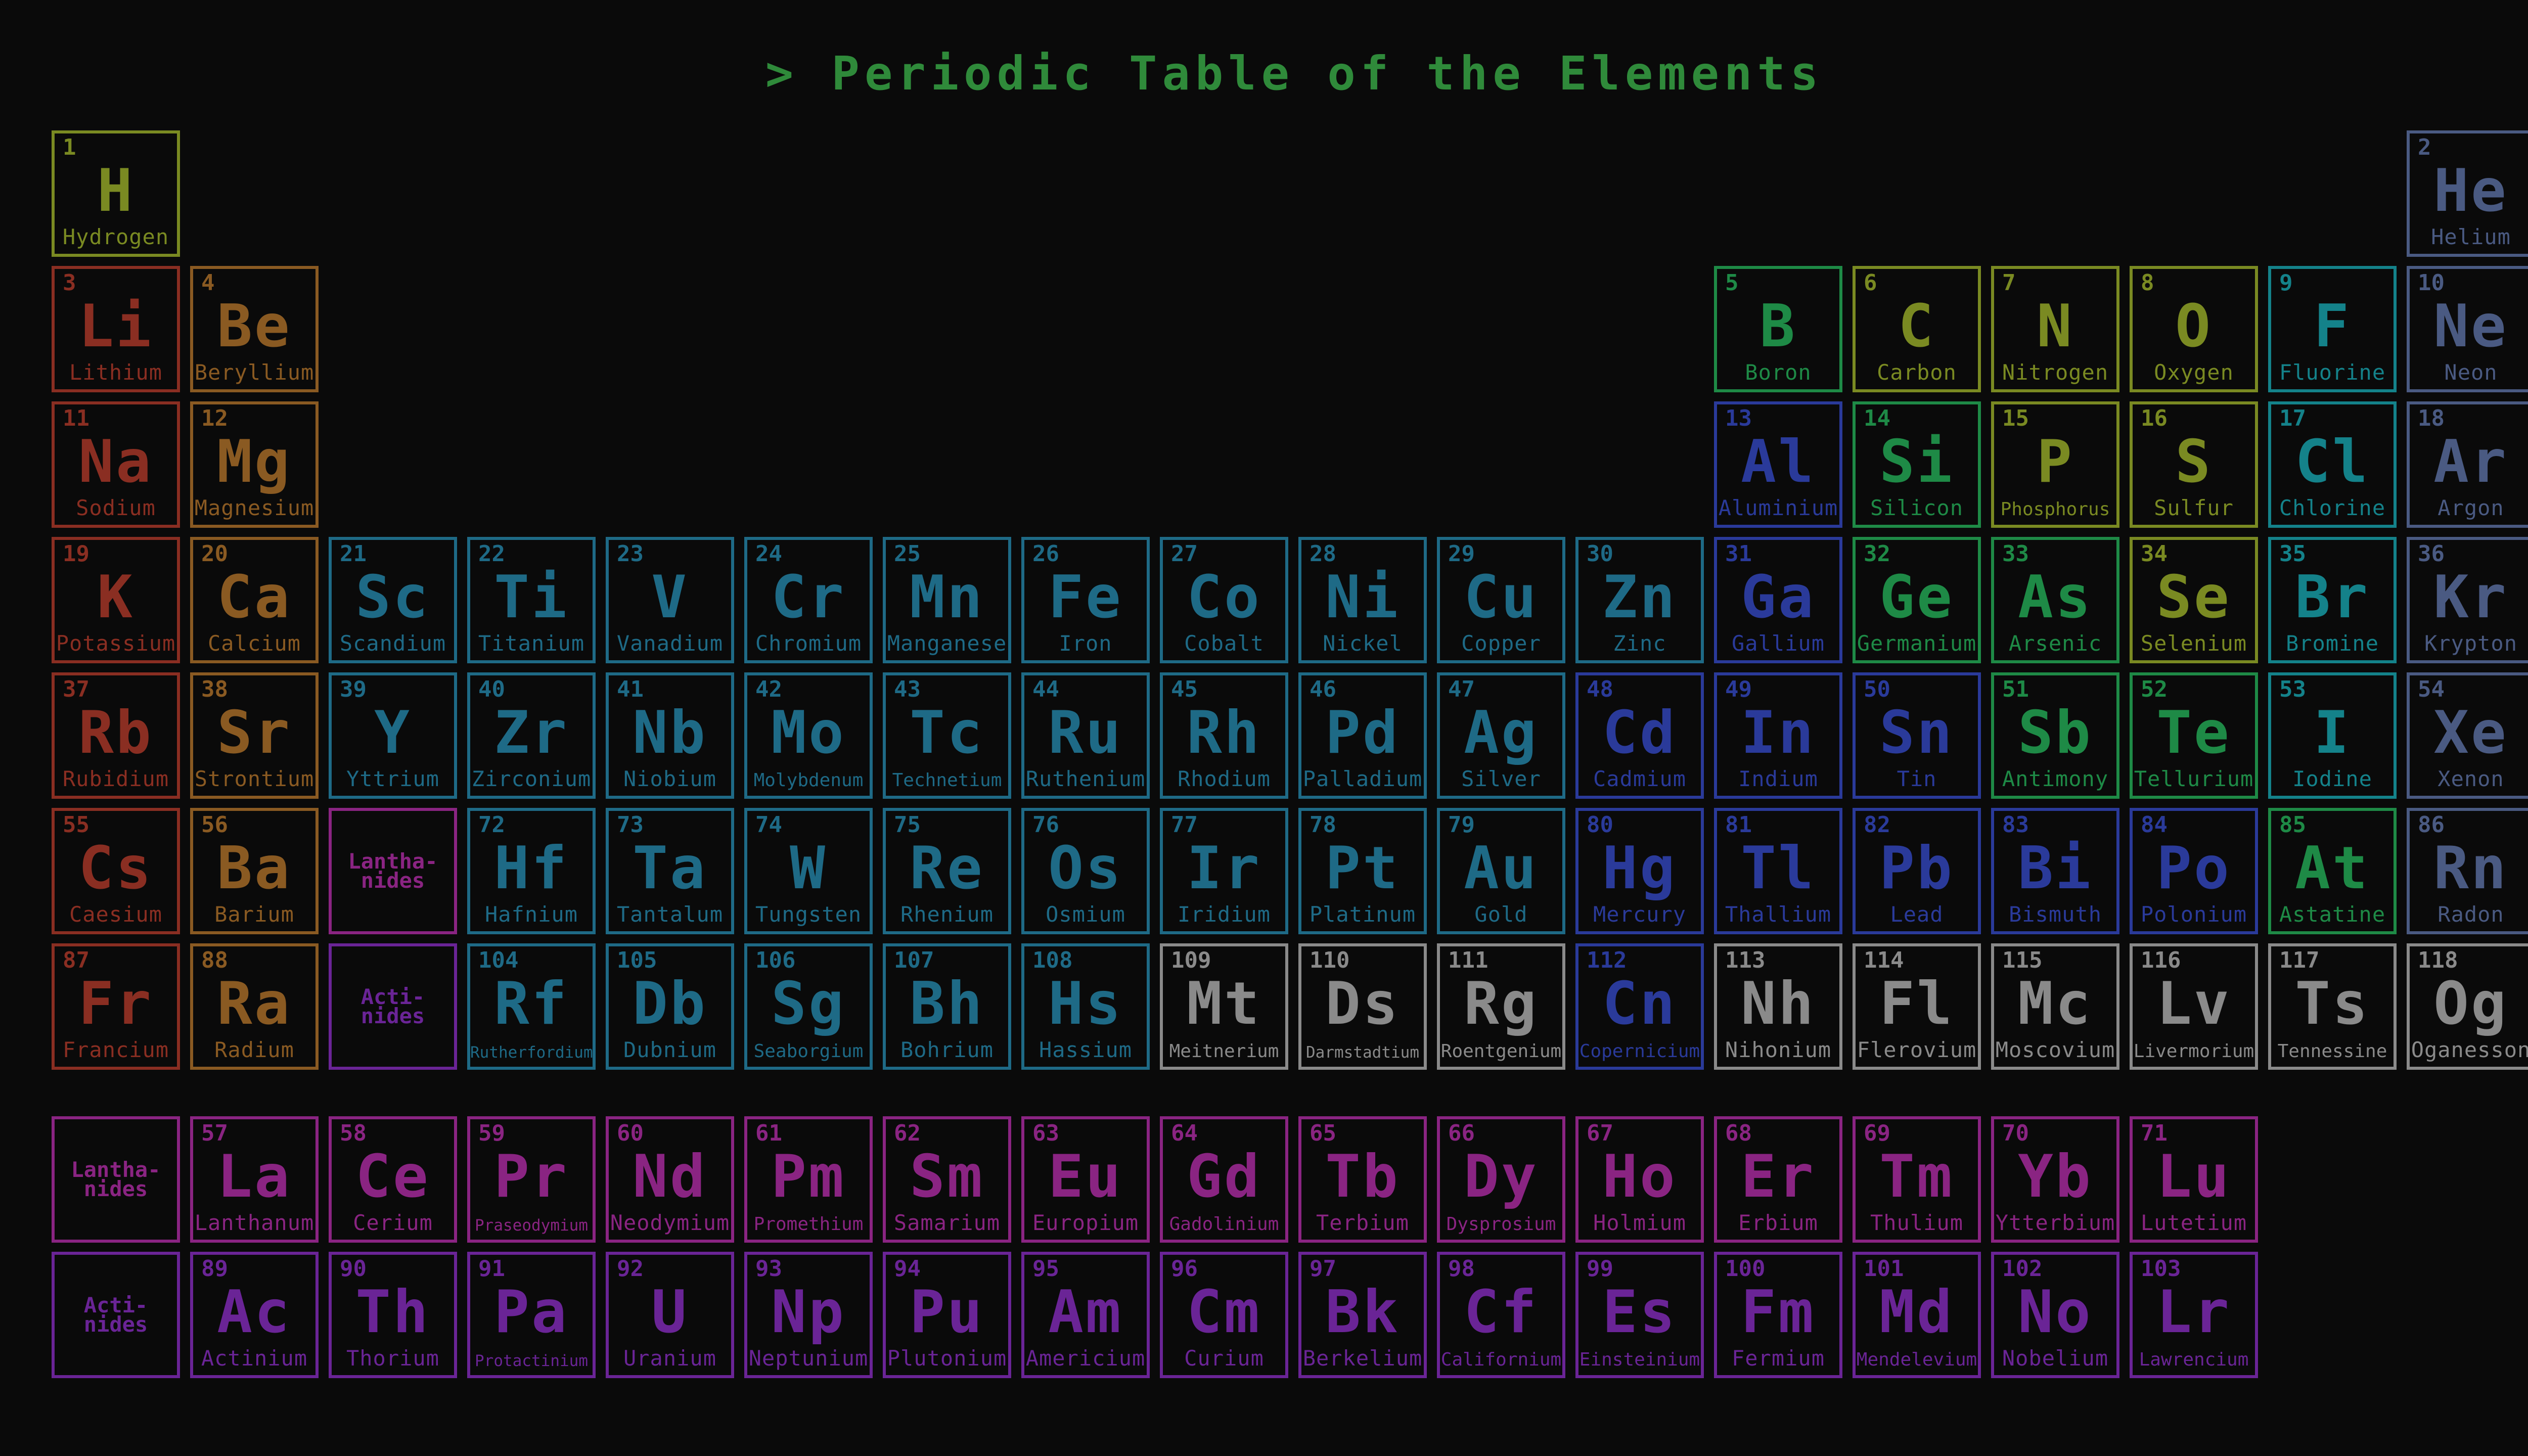 The width and height of the screenshot is (2528, 1456). I want to click on element-cell-fl: 114 Fl Flerovium, so click(1917, 1006).